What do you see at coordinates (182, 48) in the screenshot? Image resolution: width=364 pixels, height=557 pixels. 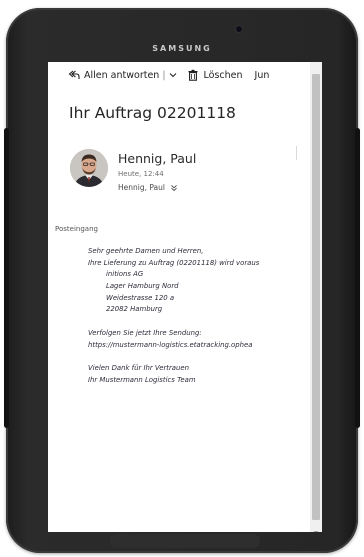 I see `brand-logo: SAMSUNG` at bounding box center [182, 48].